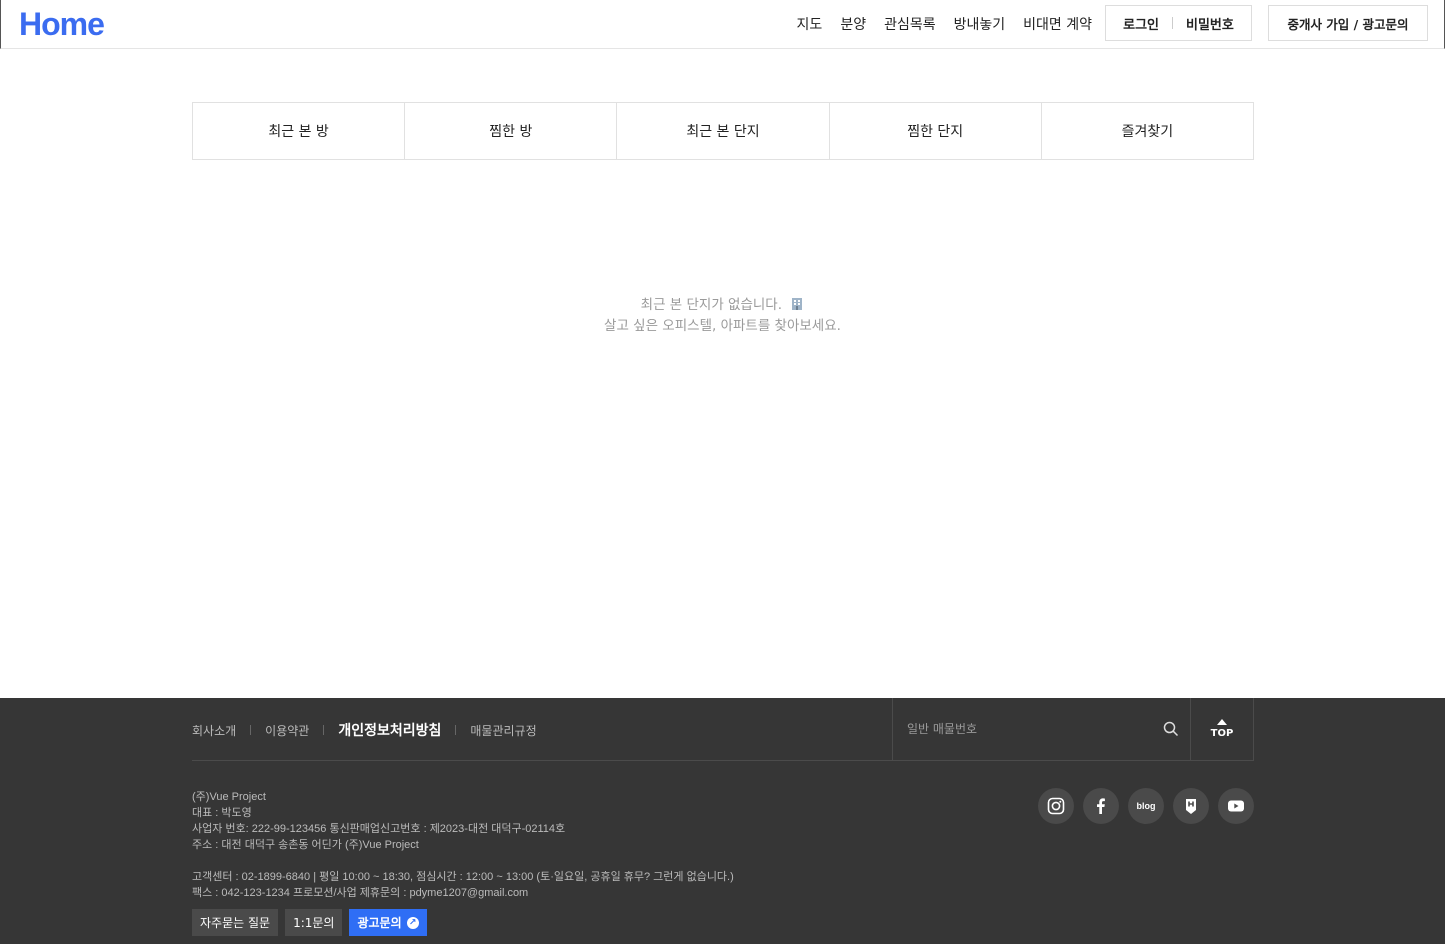 The image size is (1445, 944). I want to click on listing-search, so click(1041, 729).